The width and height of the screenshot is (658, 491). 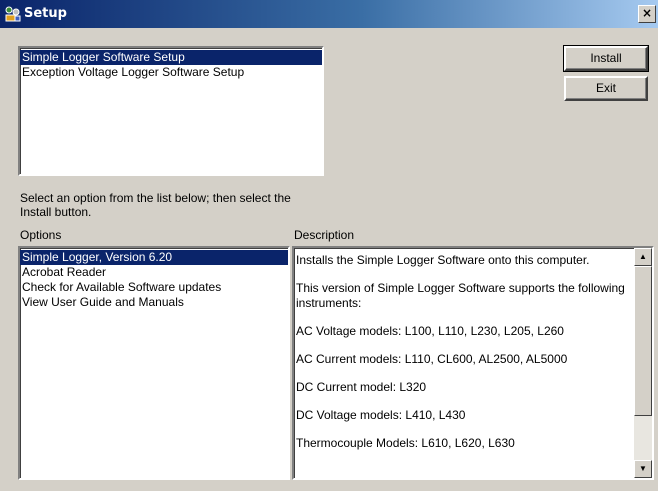 I want to click on description-label: Description, so click(x=324, y=235).